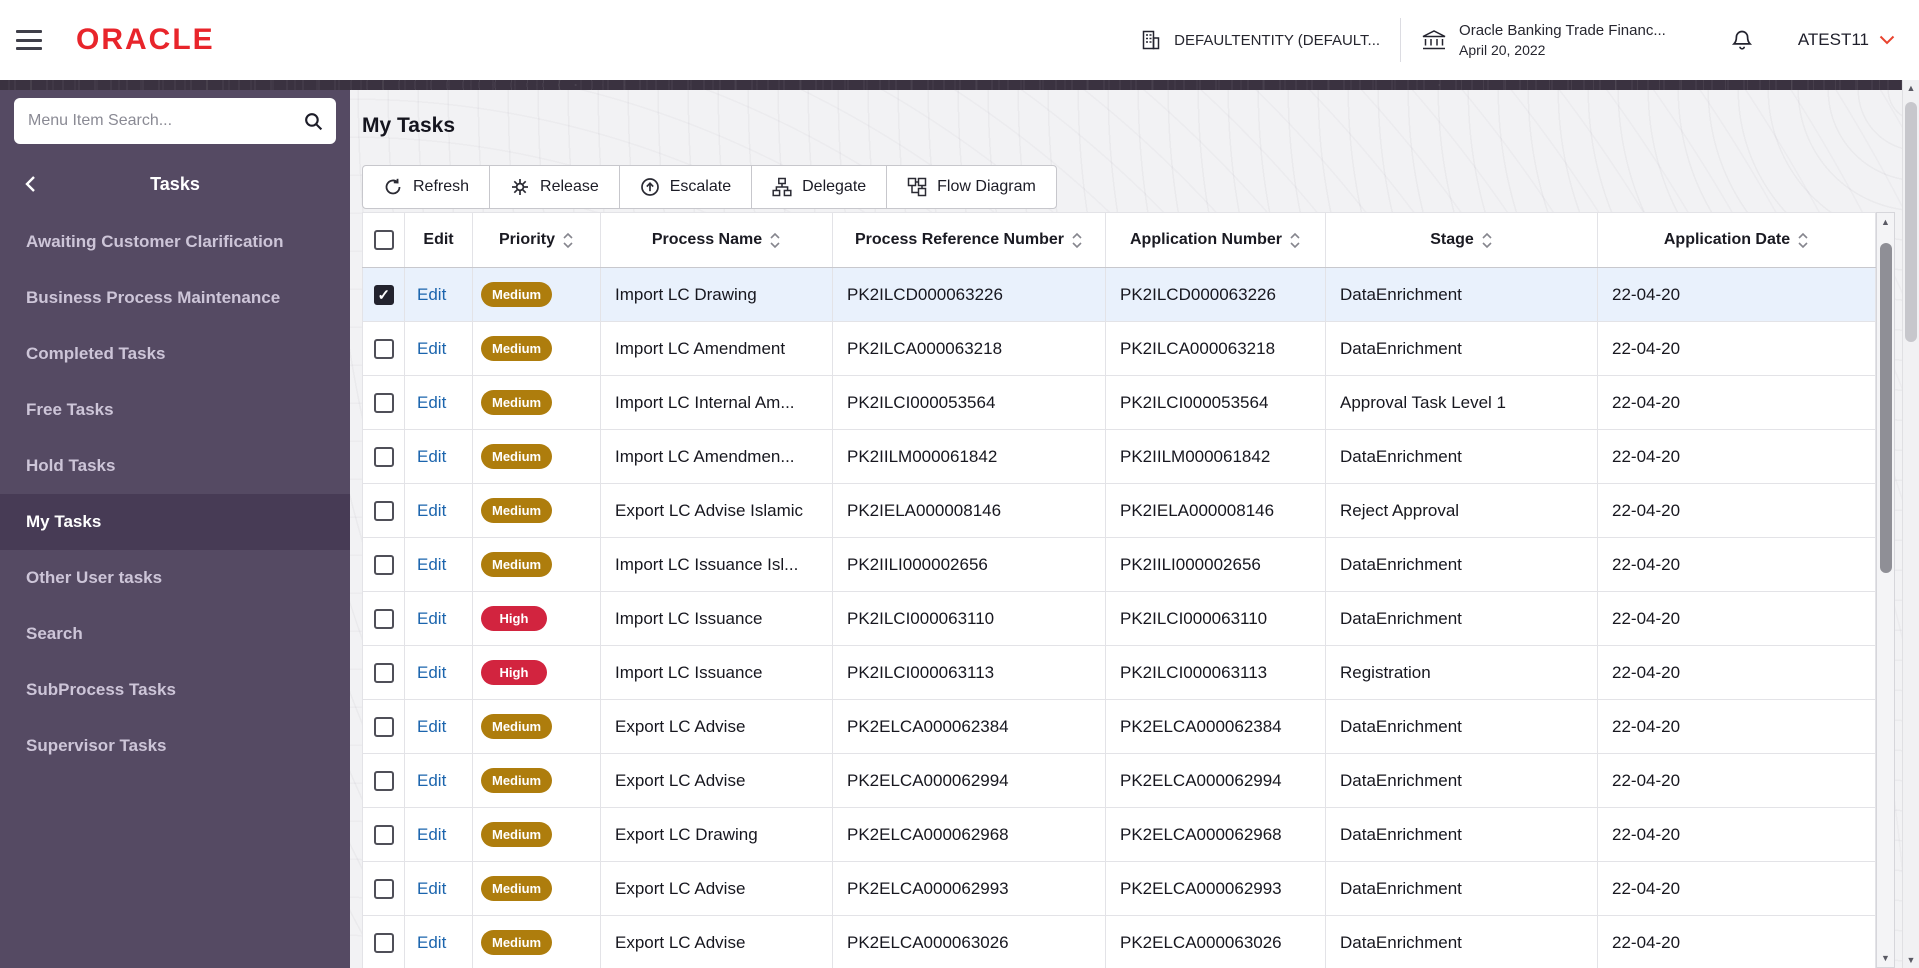 This screenshot has width=1919, height=968. Describe the element at coordinates (536, 240) in the screenshot. I see `column-header: Priority` at that location.